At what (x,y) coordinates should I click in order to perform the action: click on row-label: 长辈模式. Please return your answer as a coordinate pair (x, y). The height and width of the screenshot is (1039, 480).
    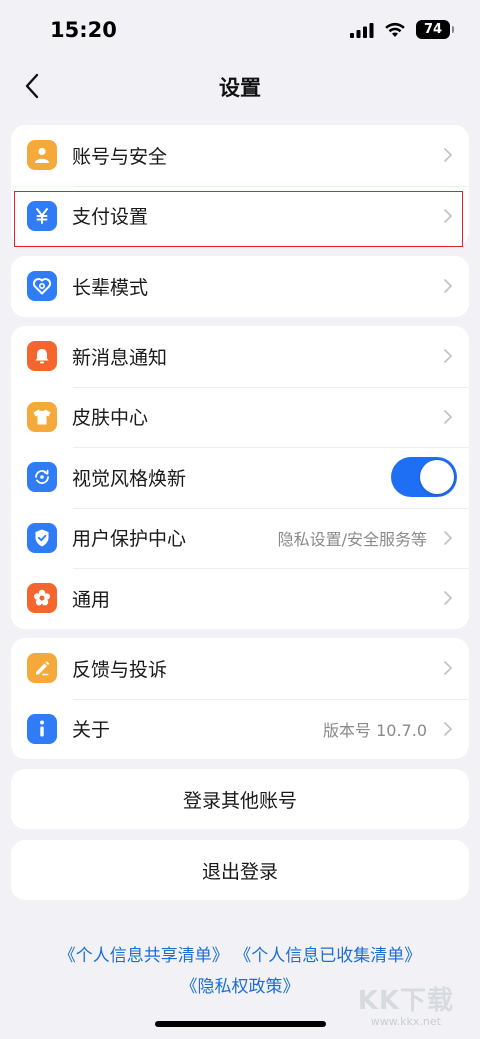
    Looking at the image, I should click on (110, 287).